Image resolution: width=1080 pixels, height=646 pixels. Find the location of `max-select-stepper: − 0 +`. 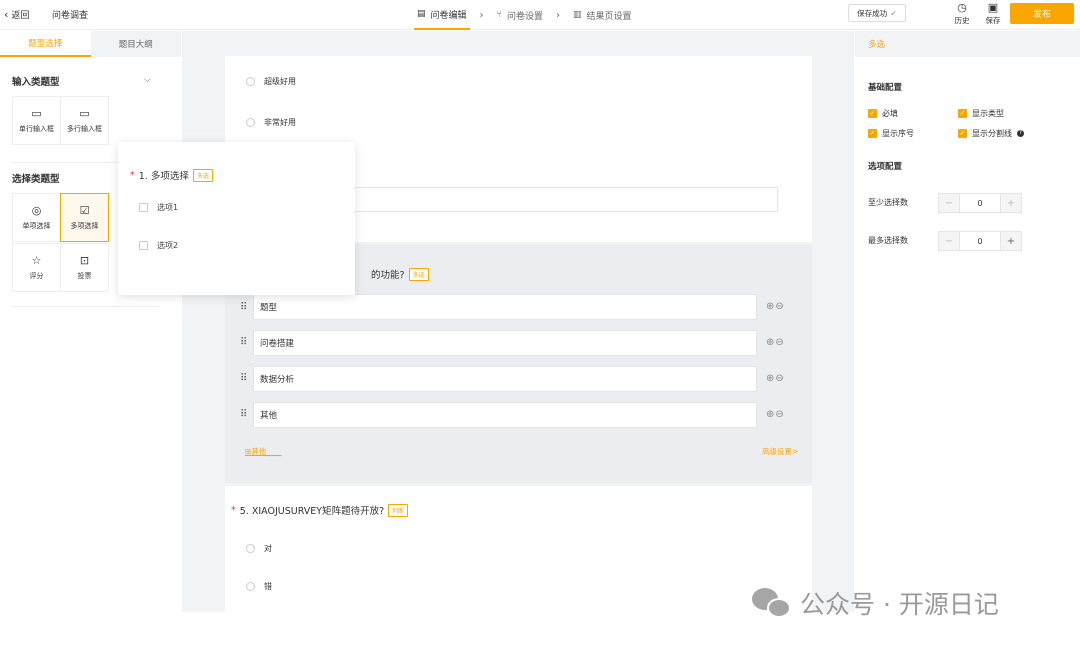

max-select-stepper: − 0 + is located at coordinates (980, 241).